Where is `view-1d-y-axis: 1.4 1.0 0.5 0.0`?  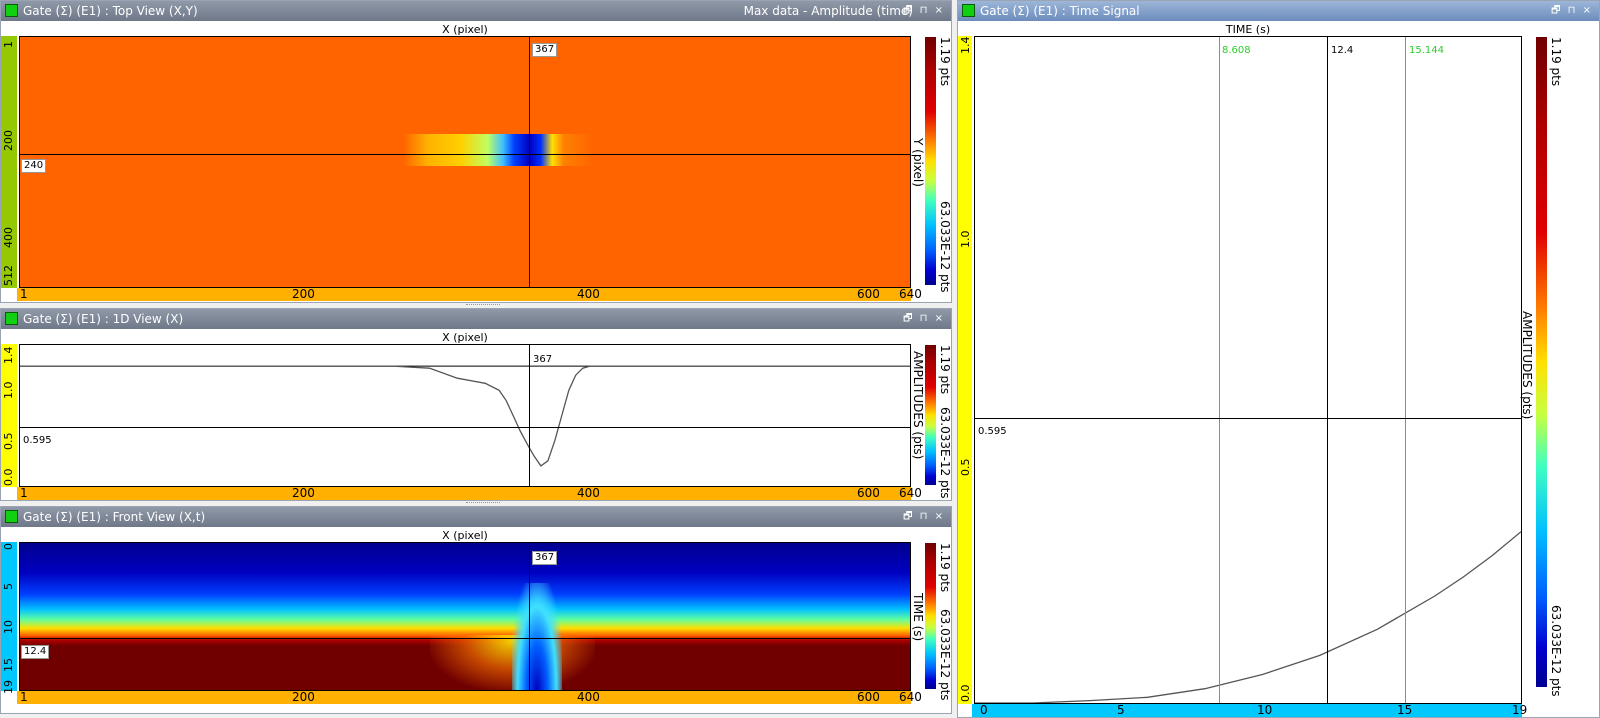 view-1d-y-axis: 1.4 1.0 0.5 0.0 is located at coordinates (9, 415).